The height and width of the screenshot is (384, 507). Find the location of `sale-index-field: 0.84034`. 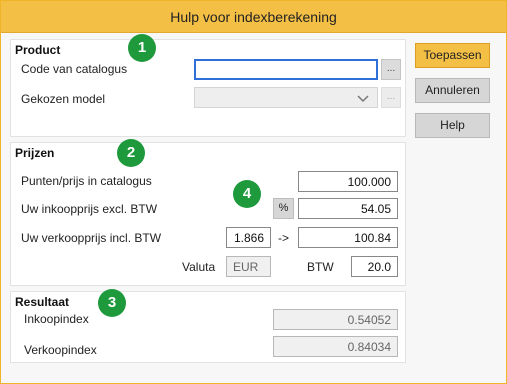

sale-index-field: 0.84034 is located at coordinates (335, 346).